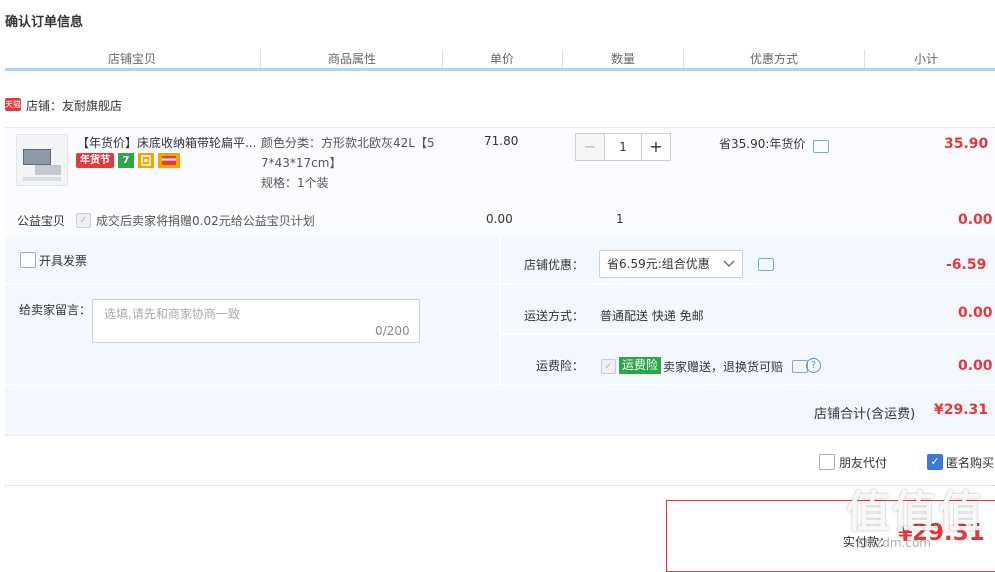  What do you see at coordinates (590, 147) in the screenshot?
I see `quantity-decrease-button: −` at bounding box center [590, 147].